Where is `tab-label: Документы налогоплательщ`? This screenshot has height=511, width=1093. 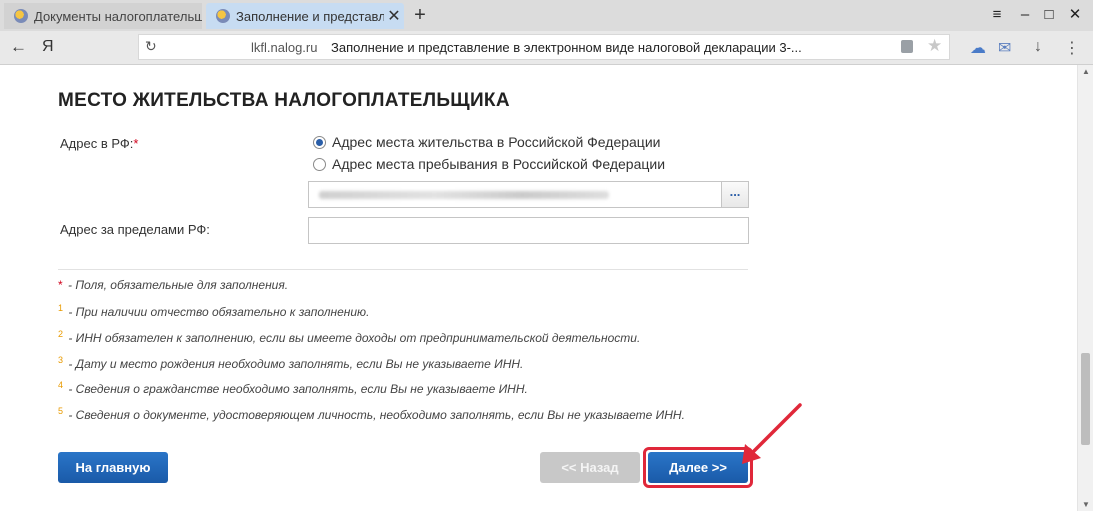 tab-label: Документы налогоплательщ is located at coordinates (118, 16).